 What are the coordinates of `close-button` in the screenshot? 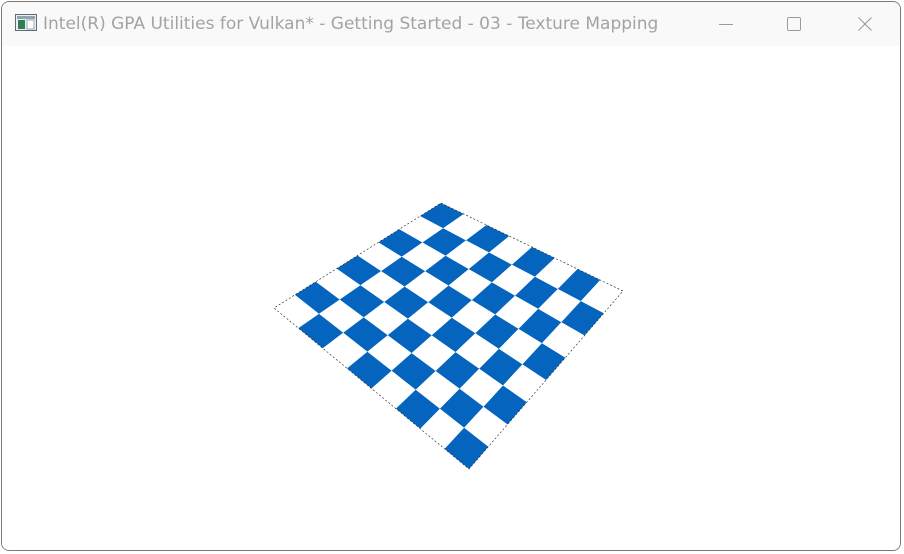 It's located at (865, 24).